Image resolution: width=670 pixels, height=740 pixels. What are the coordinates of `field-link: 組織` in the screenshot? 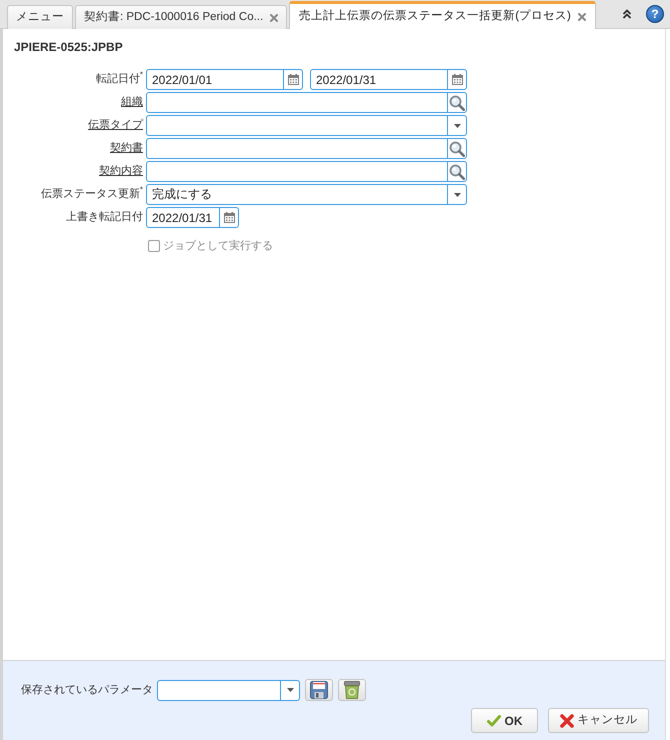 It's located at (132, 102).